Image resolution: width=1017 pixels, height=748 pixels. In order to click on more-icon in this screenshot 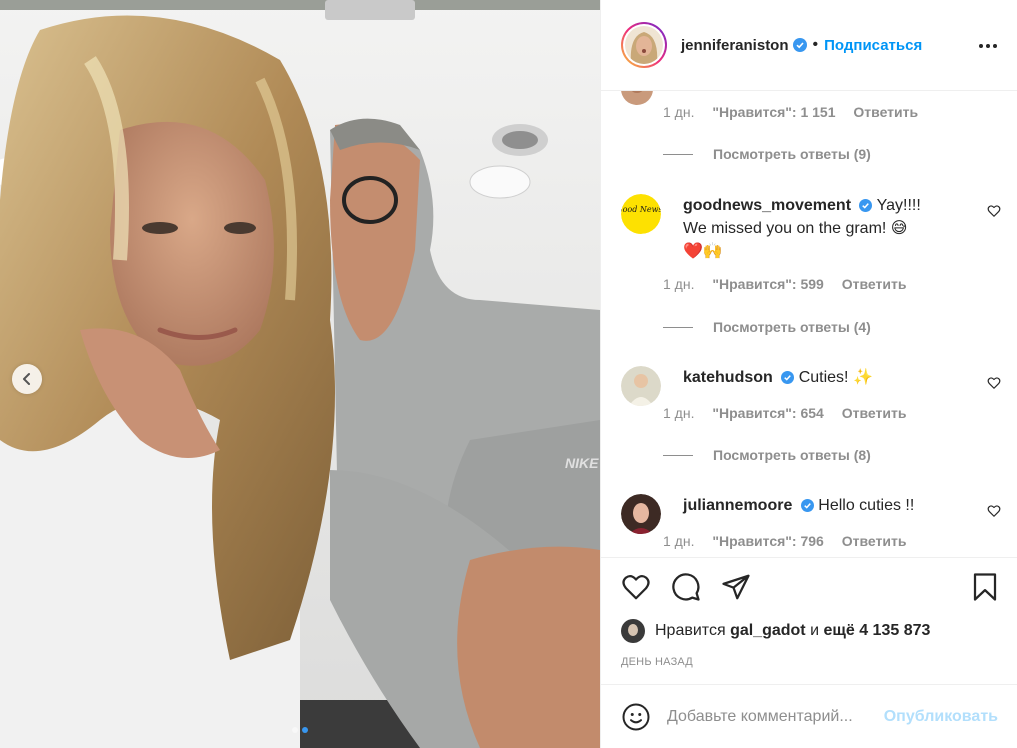, I will do `click(988, 46)`.